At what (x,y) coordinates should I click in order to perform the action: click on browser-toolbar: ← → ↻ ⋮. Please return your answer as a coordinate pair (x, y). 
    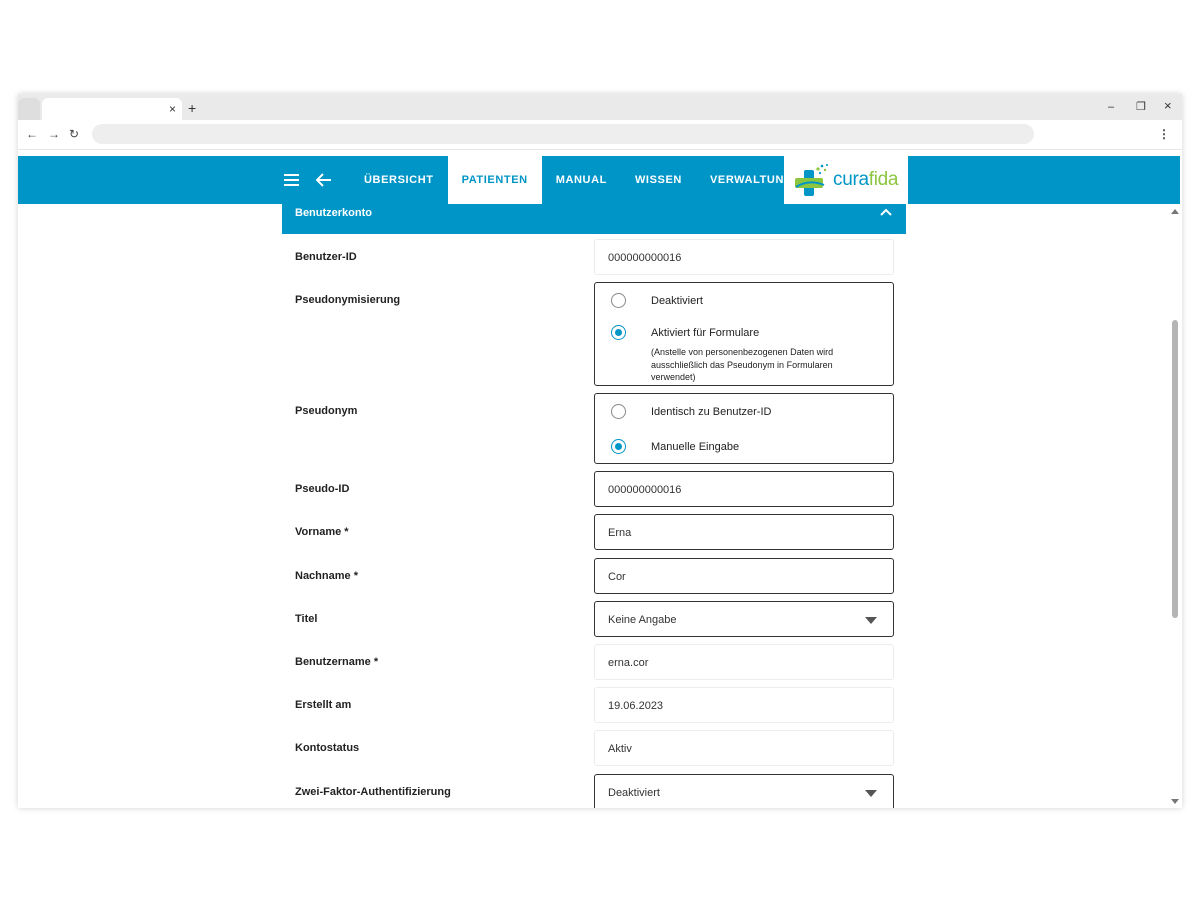
    Looking at the image, I should click on (600, 135).